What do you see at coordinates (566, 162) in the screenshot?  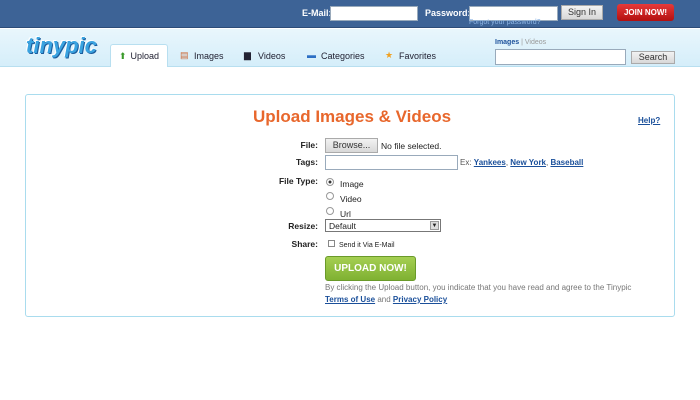 I see `tag-example-link: Baseball` at bounding box center [566, 162].